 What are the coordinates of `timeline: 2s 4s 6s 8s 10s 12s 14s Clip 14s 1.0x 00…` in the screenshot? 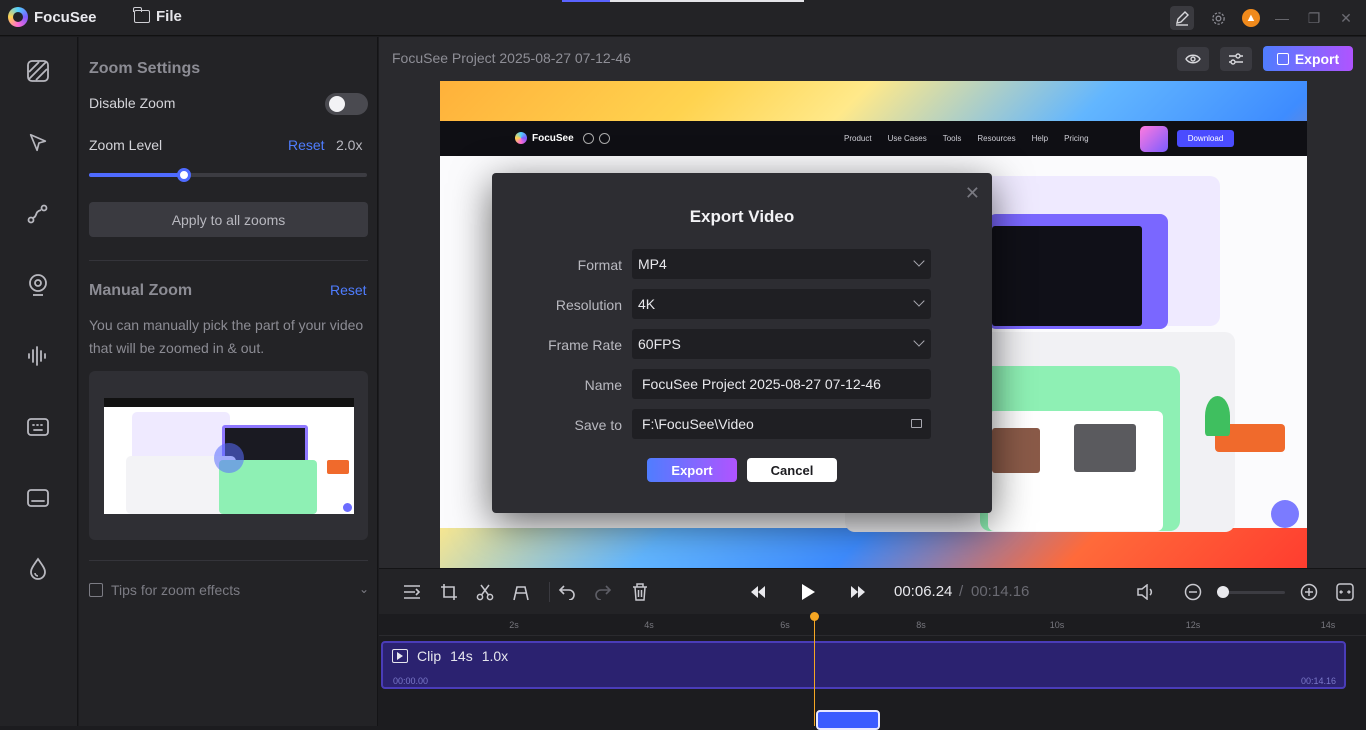 It's located at (872, 671).